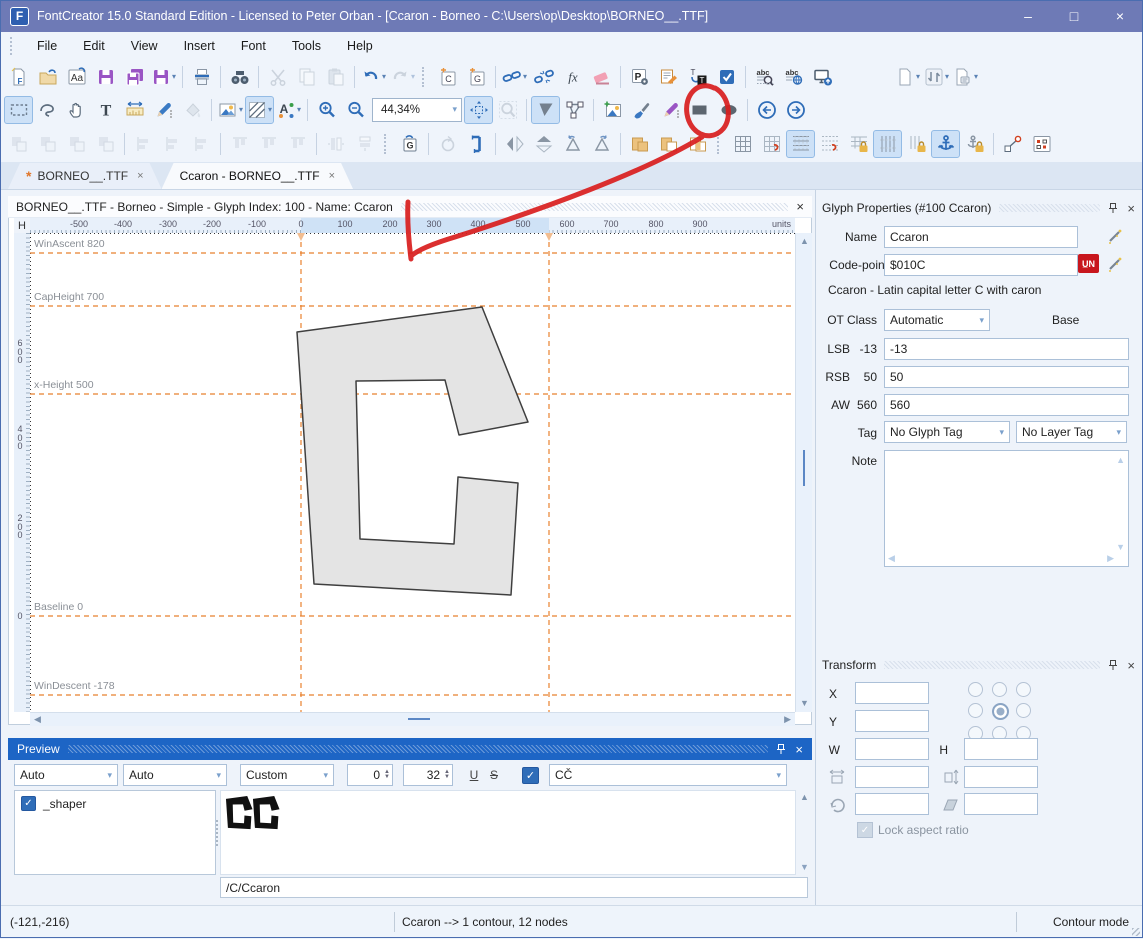  What do you see at coordinates (514, 77) in the screenshot?
I see `generate-composites-icon: ▾` at bounding box center [514, 77].